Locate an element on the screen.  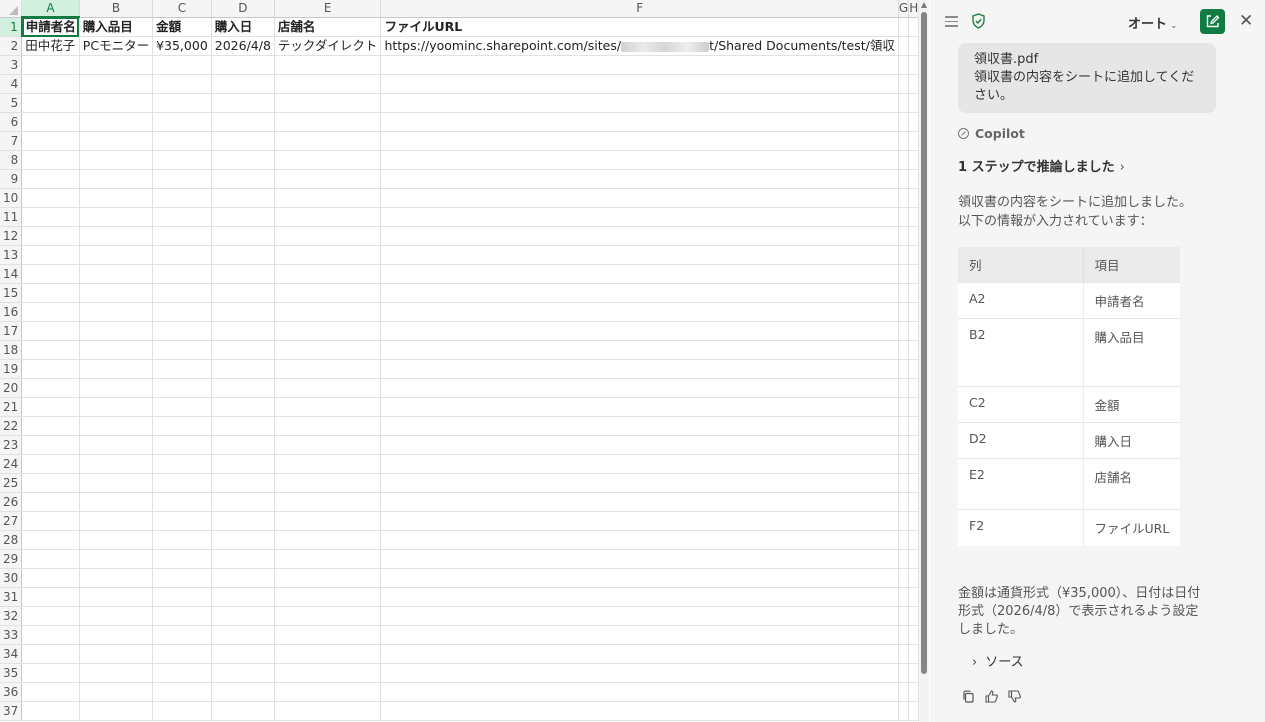
cell-b2: PCモニター is located at coordinates (116, 46).